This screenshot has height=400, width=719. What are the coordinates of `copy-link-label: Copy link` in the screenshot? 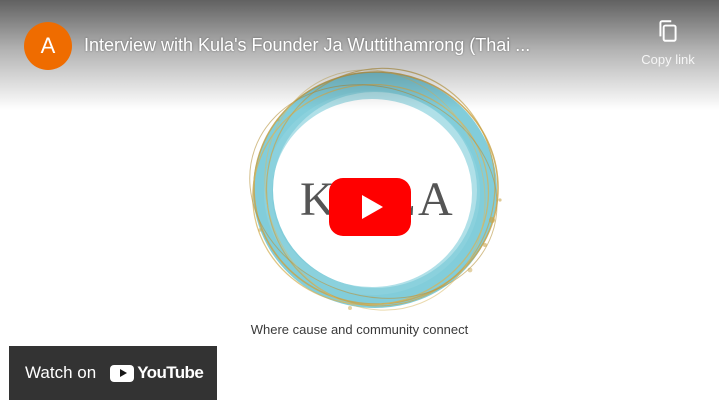 It's located at (668, 59).